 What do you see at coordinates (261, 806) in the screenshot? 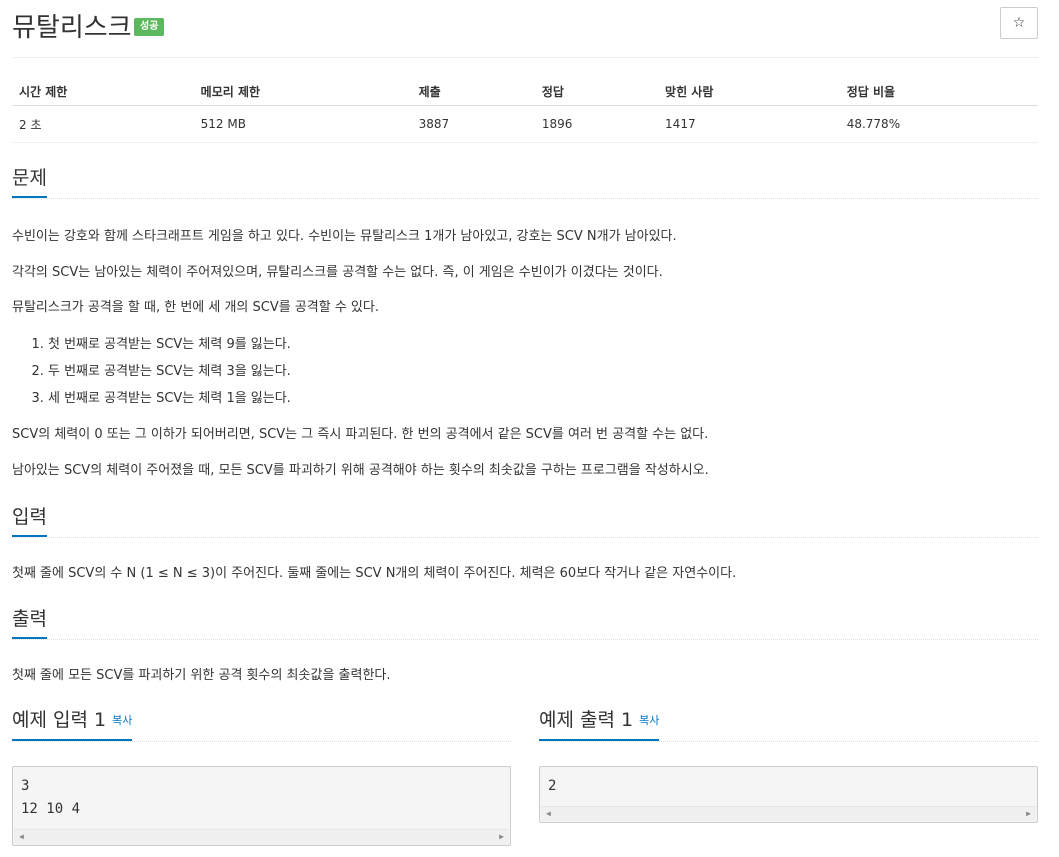
I see `sample-input-box: 3 12 10 4 ◀ ▶` at bounding box center [261, 806].